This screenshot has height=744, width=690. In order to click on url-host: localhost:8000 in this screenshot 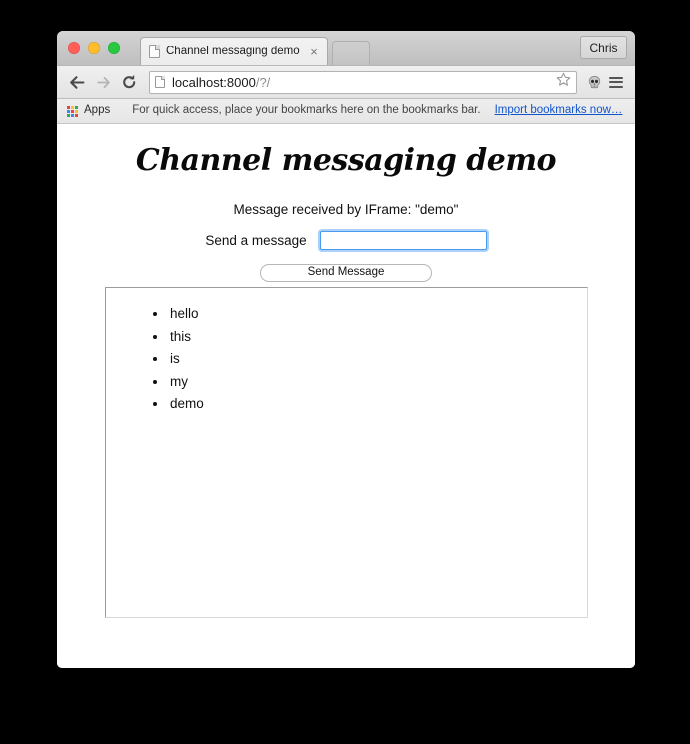, I will do `click(214, 82)`.